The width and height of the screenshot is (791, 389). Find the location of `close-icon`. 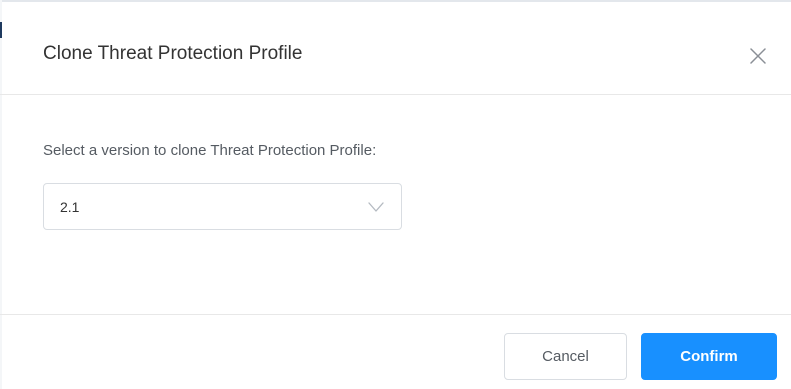

close-icon is located at coordinates (758, 56).